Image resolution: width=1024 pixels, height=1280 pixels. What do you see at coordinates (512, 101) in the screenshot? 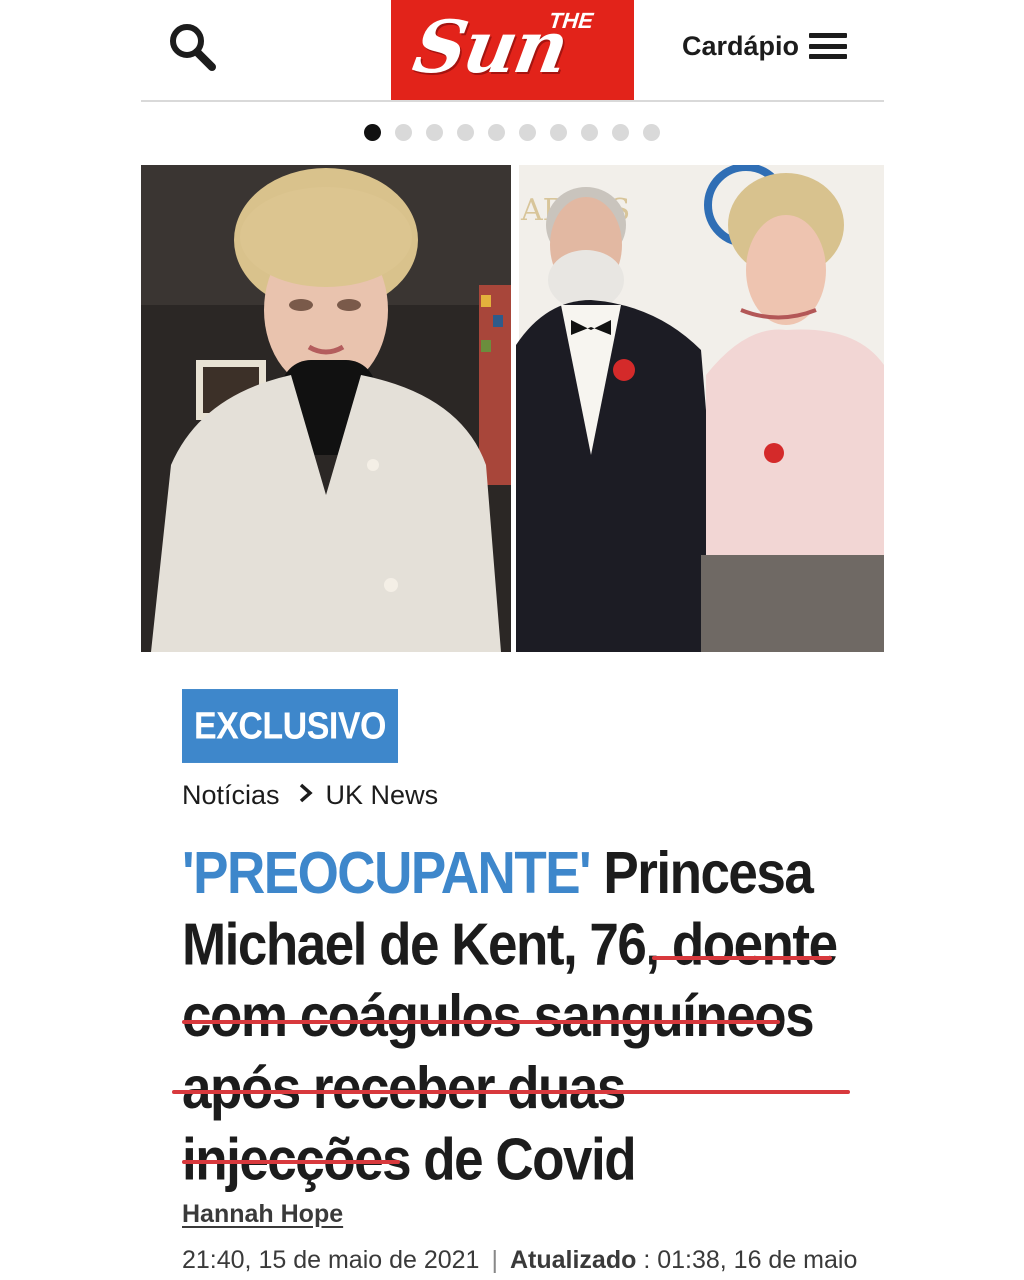
I see `header-divider` at bounding box center [512, 101].